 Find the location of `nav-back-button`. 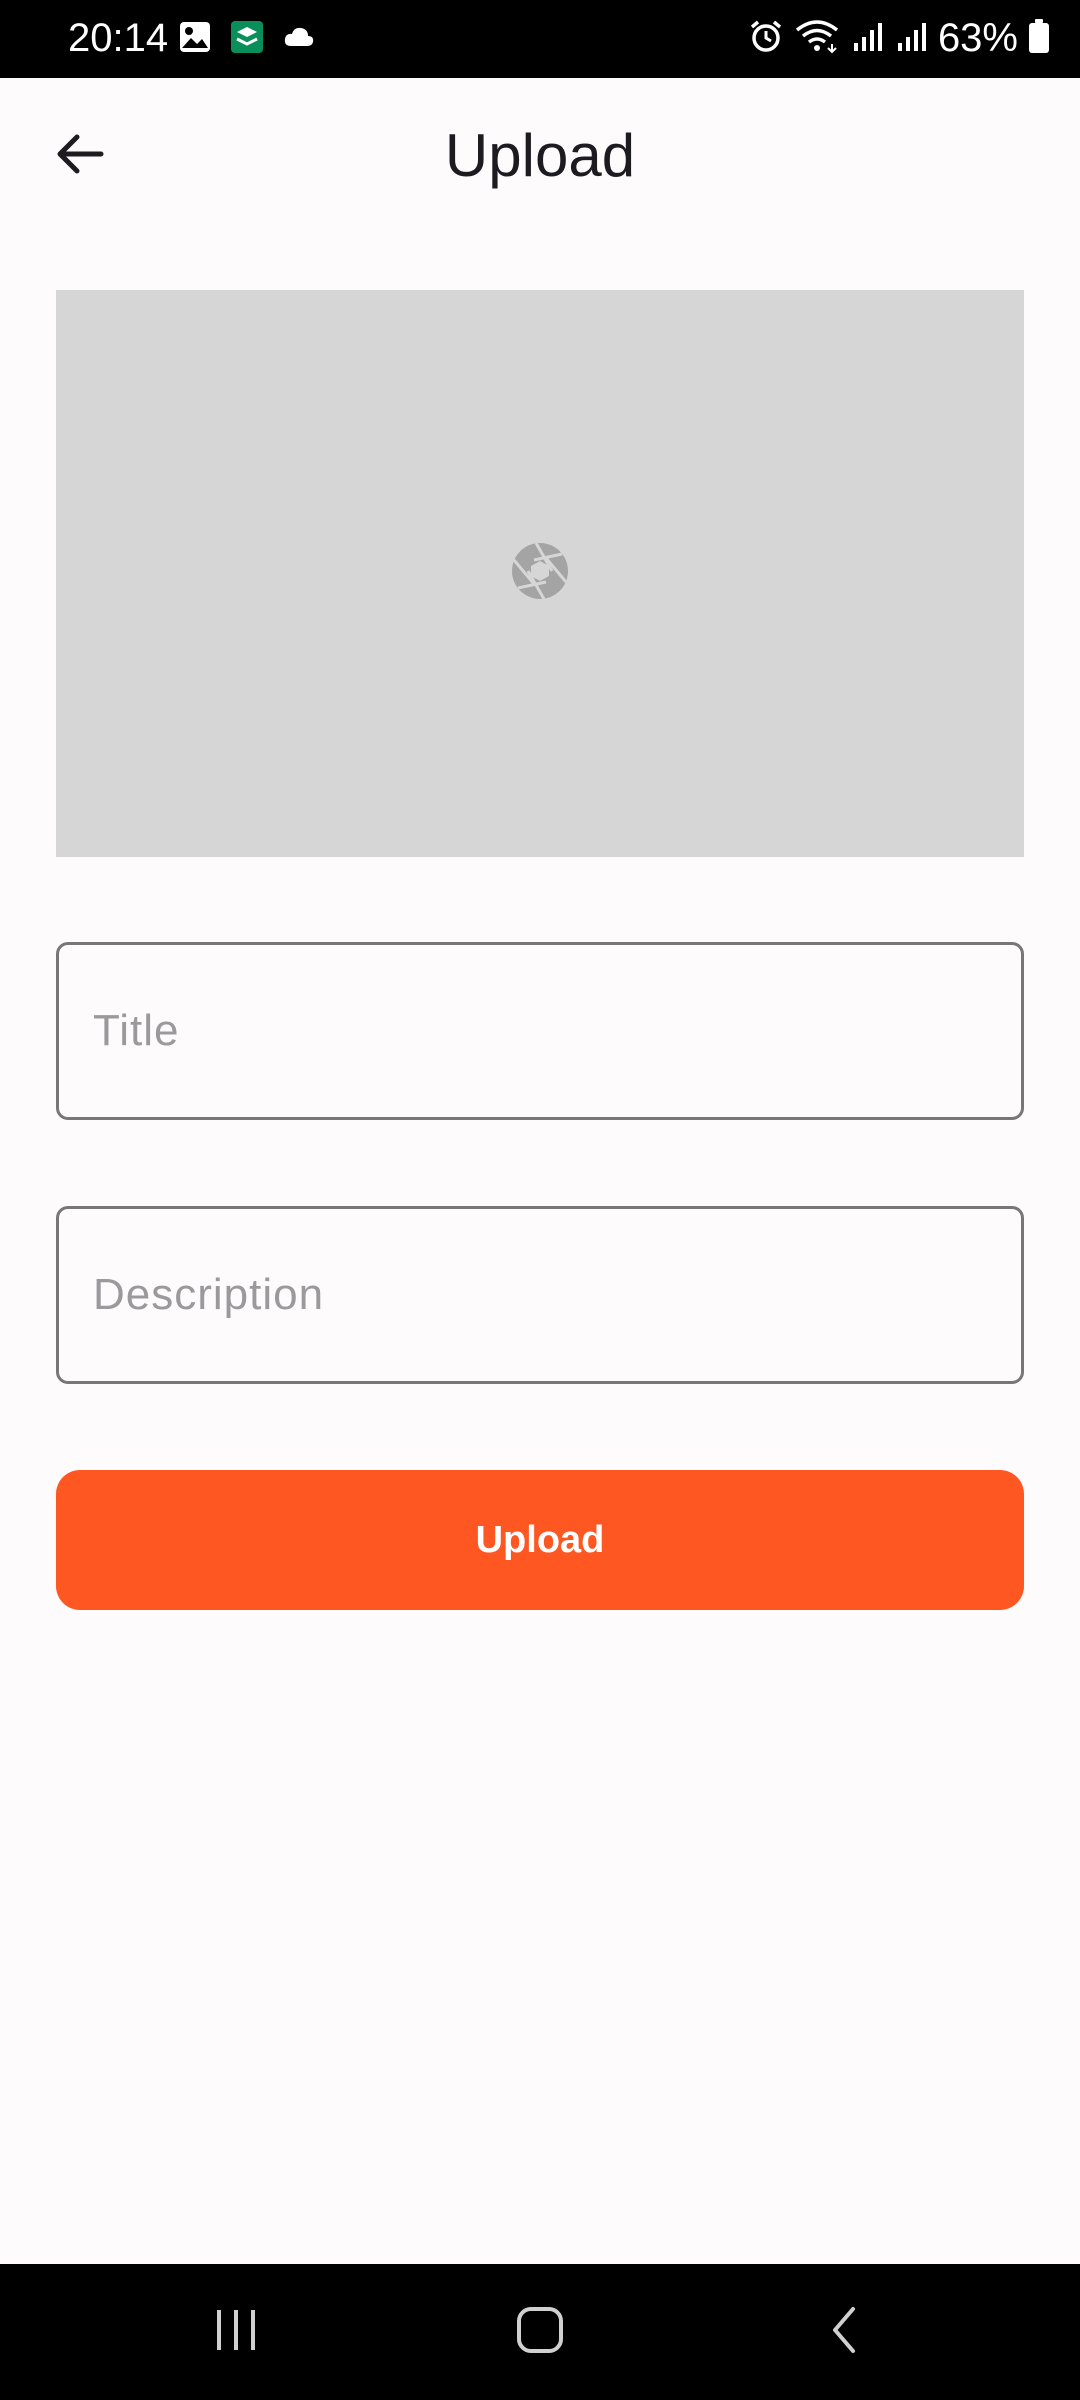

nav-back-button is located at coordinates (844, 2332).